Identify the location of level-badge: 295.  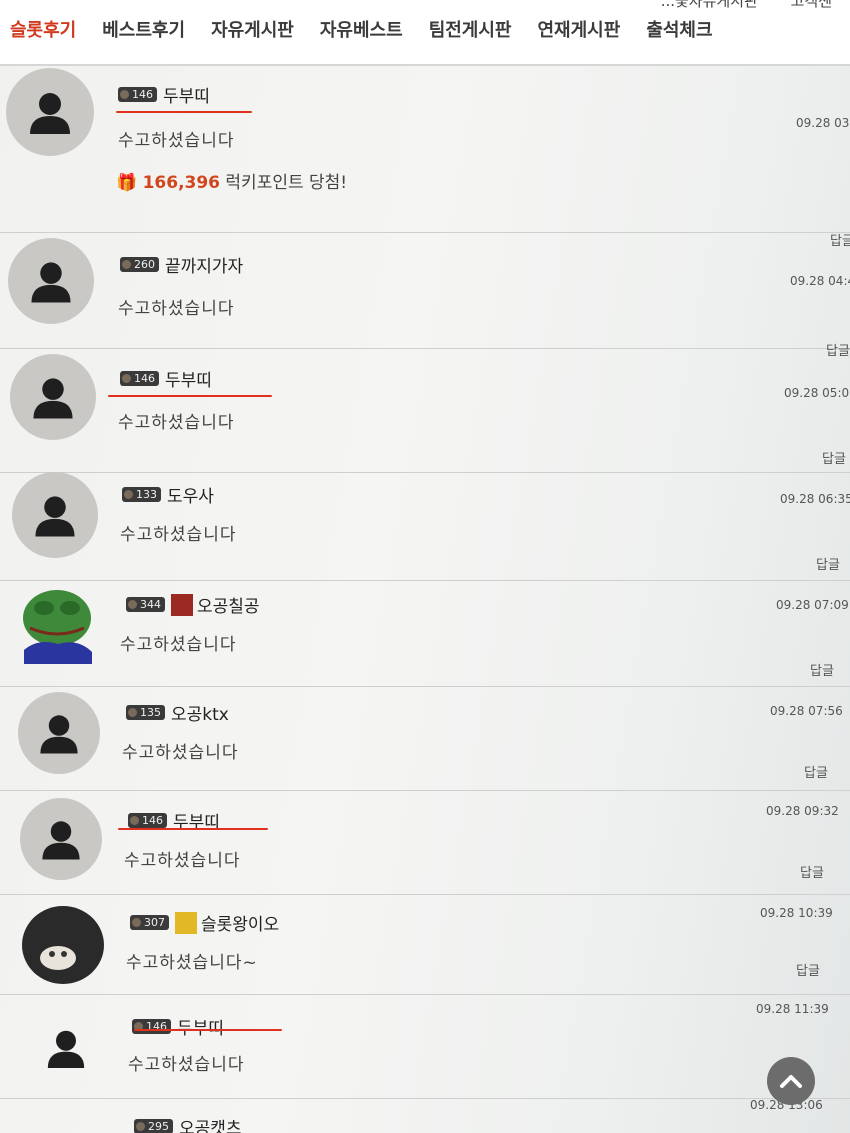
(153, 1126).